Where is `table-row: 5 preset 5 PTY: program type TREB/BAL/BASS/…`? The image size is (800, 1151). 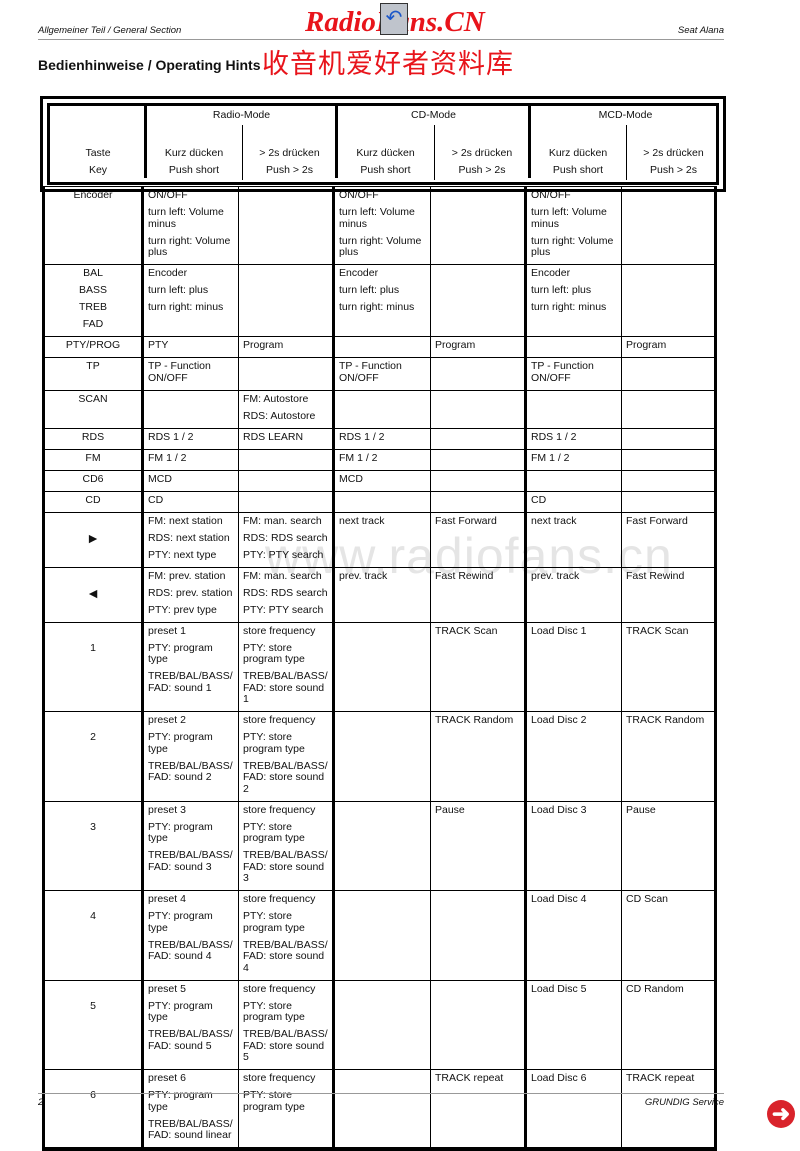
table-row: 5 preset 5 PTY: program type TREB/BAL/BASS/… is located at coordinates (379, 1024).